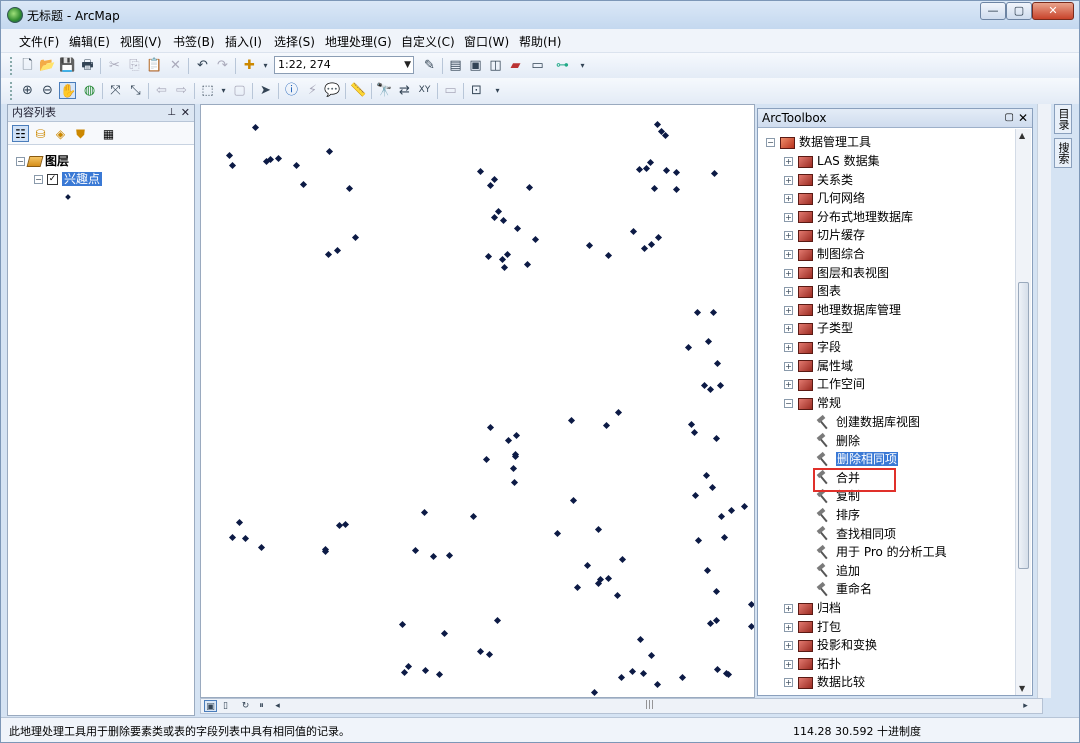  What do you see at coordinates (475, 65) in the screenshot?
I see `catalog-window-icon: ▣` at bounding box center [475, 65].